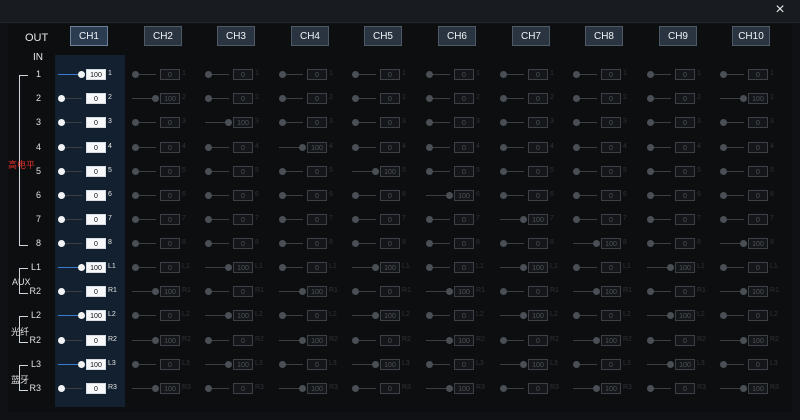 This screenshot has height=420, width=800. What do you see at coordinates (237, 123) in the screenshot?
I see `gain-cell-2-2: 100 3` at bounding box center [237, 123].